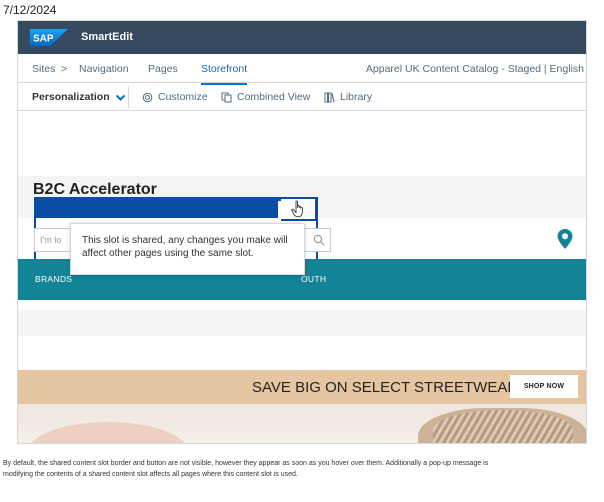 This screenshot has width=604, height=502. What do you see at coordinates (108, 432) in the screenshot?
I see `hero-image-shape` at bounding box center [108, 432].